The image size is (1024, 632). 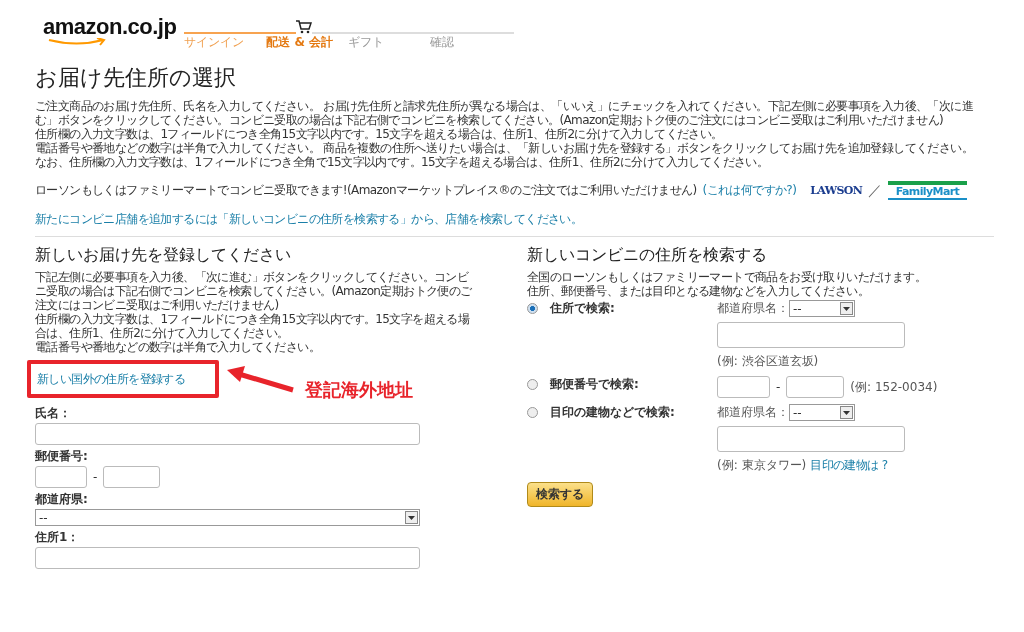 What do you see at coordinates (225, 42) in the screenshot?
I see `checkout-step: サインイン` at bounding box center [225, 42].